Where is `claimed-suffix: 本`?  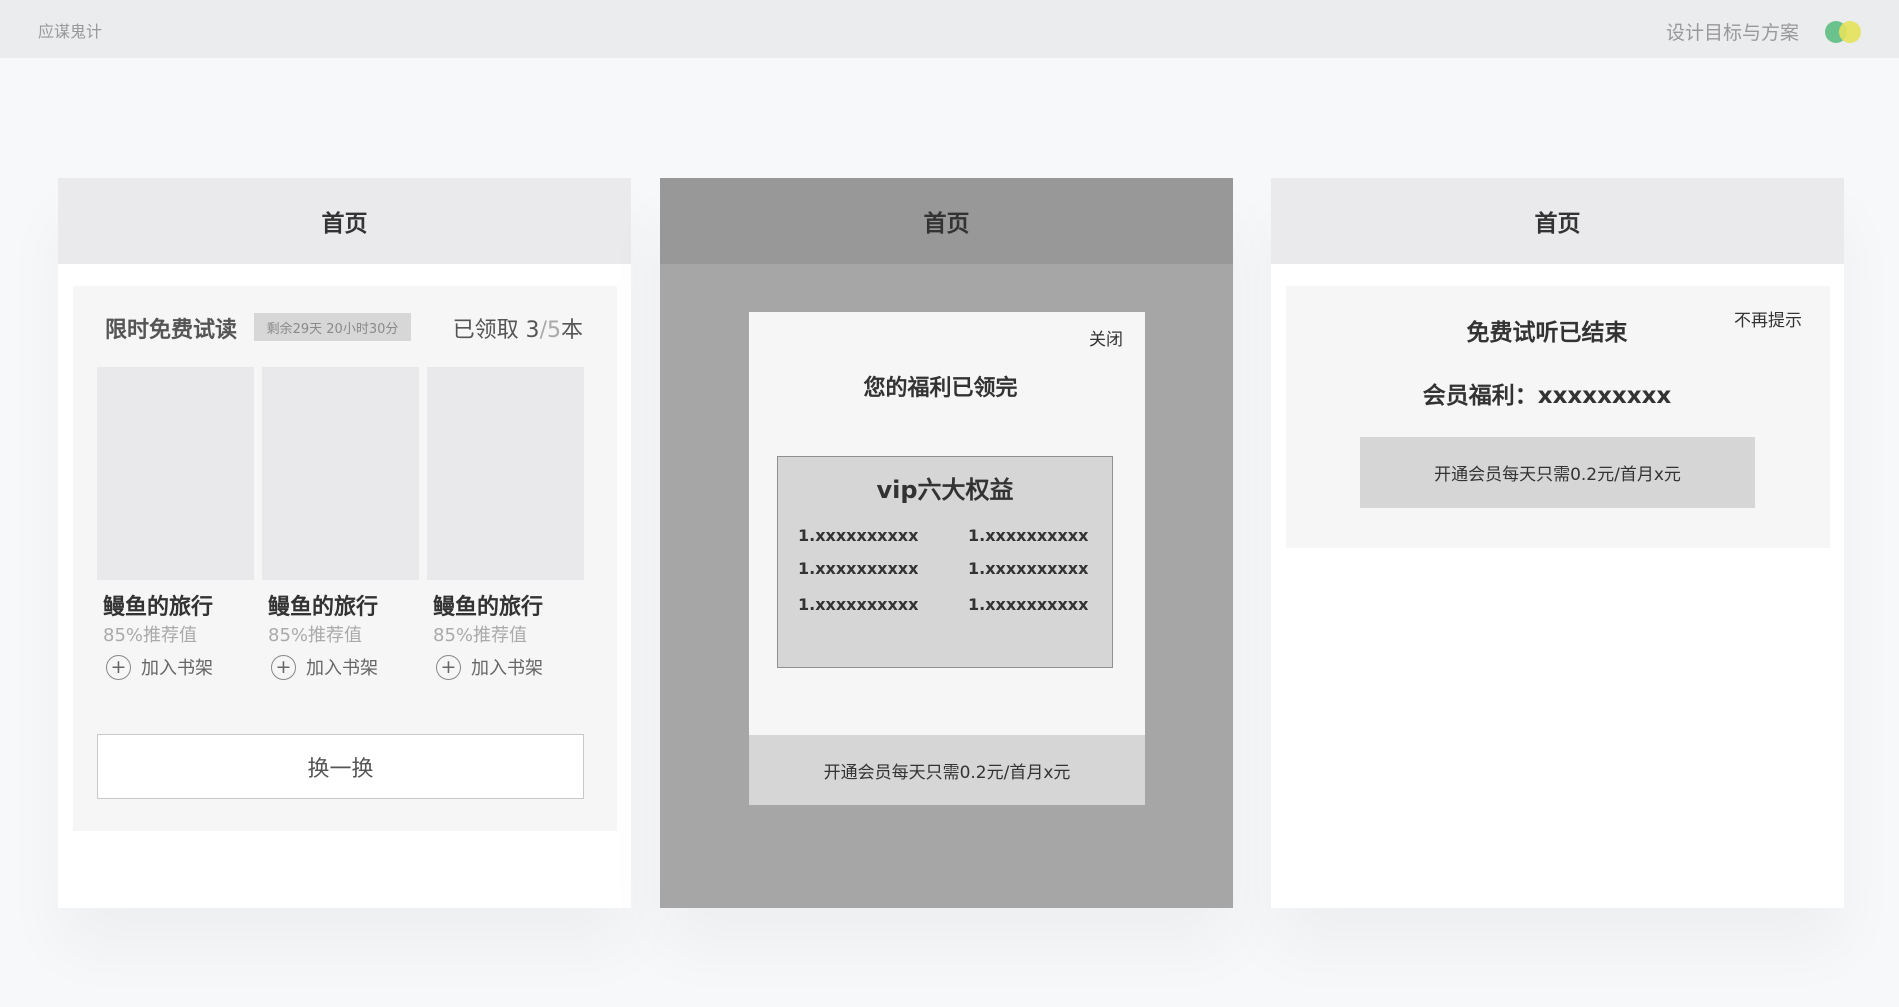 claimed-suffix: 本 is located at coordinates (571, 330).